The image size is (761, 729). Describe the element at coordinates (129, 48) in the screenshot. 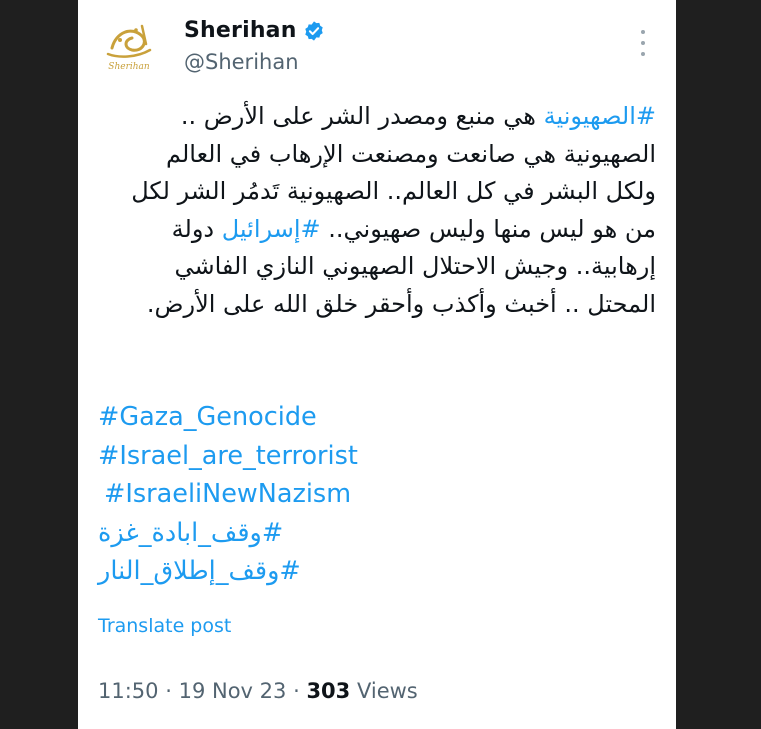

I see `gold-calligraphy-logo-icon: Sherihan` at that location.